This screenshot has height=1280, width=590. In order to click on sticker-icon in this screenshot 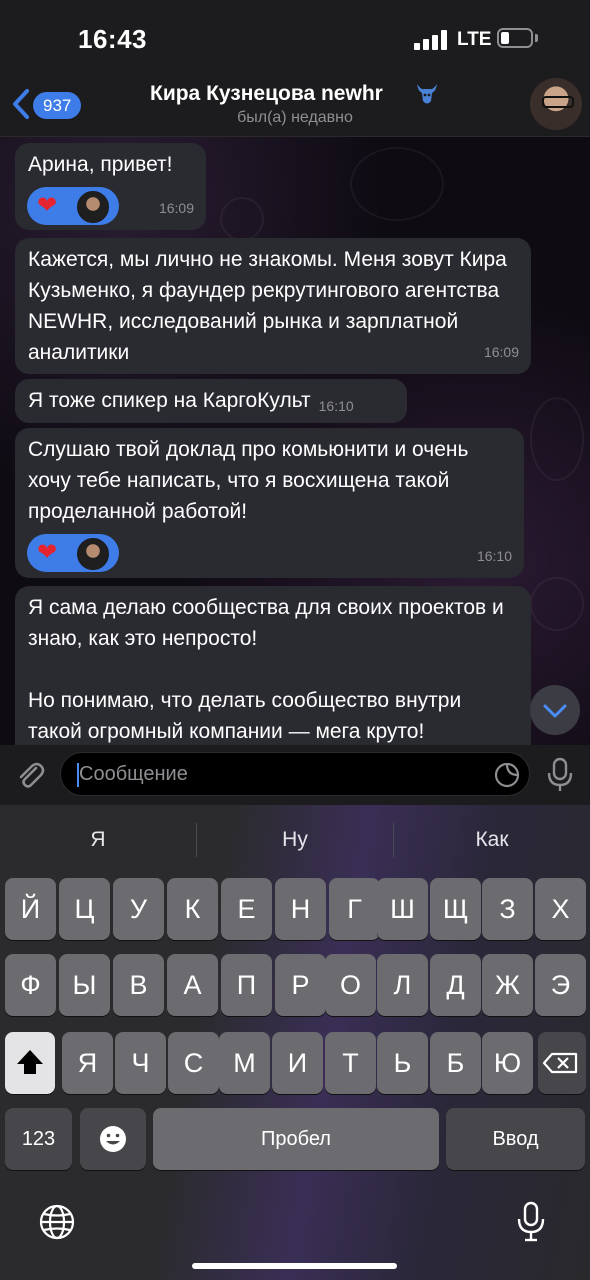, I will do `click(507, 775)`.